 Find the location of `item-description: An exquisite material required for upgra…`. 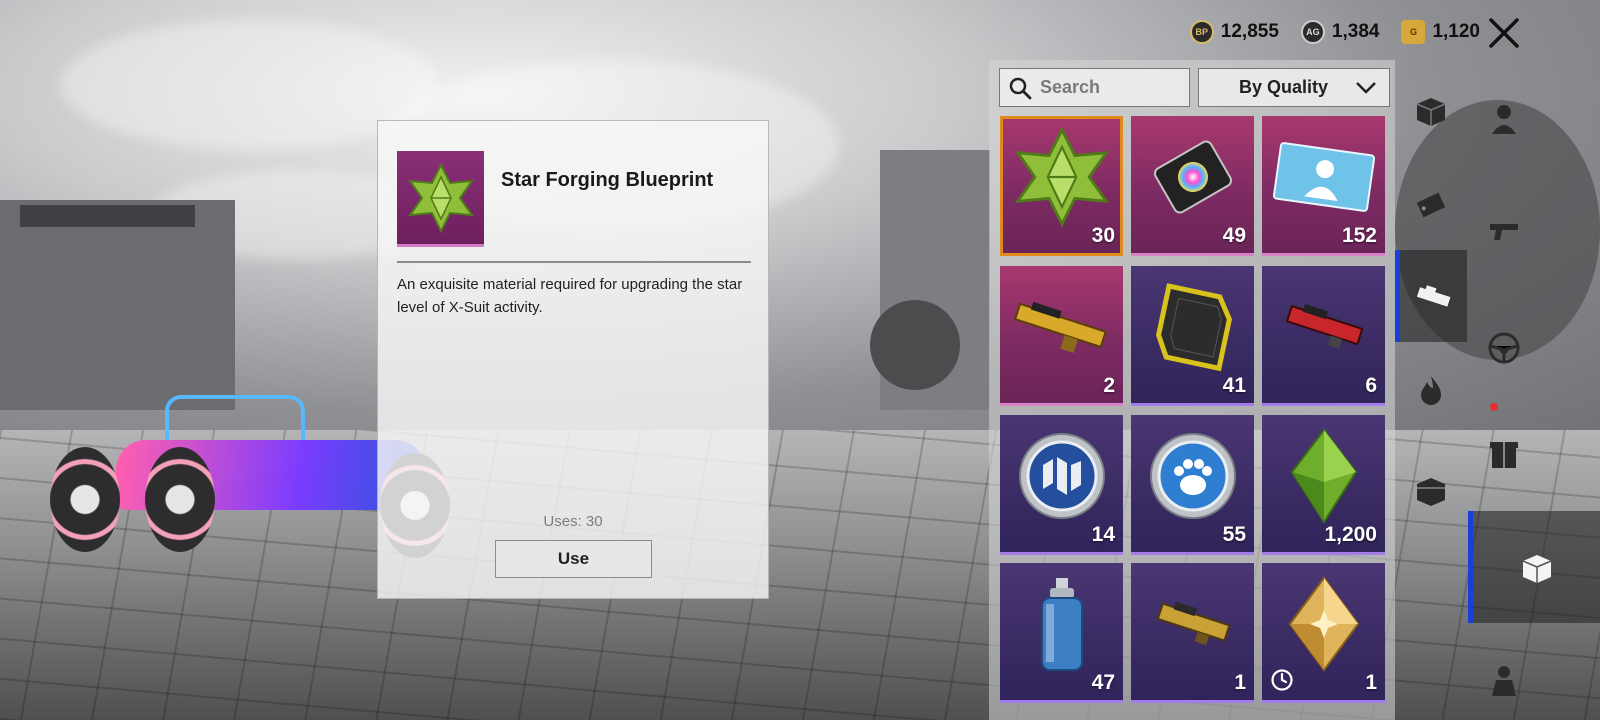

item-description: An exquisite material required for upgra… is located at coordinates (570, 296).